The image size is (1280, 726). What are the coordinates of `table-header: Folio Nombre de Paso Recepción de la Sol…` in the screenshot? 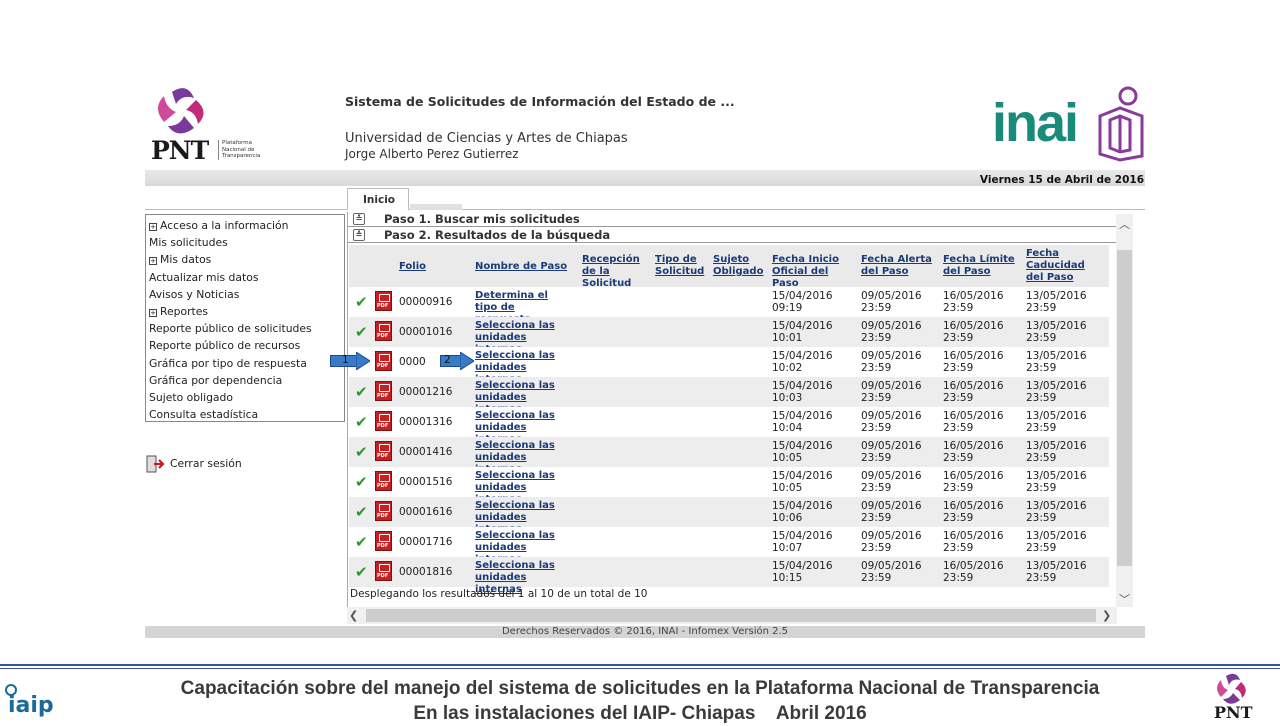 It's located at (729, 267).